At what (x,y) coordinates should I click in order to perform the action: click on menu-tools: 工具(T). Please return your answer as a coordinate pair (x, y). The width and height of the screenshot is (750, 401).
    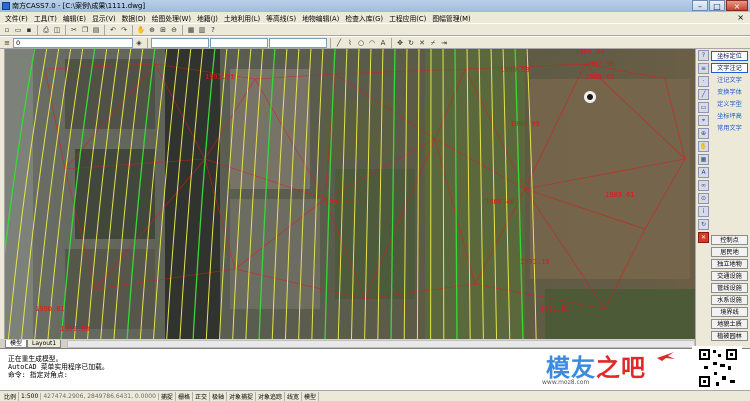
    Looking at the image, I should click on (45, 18).